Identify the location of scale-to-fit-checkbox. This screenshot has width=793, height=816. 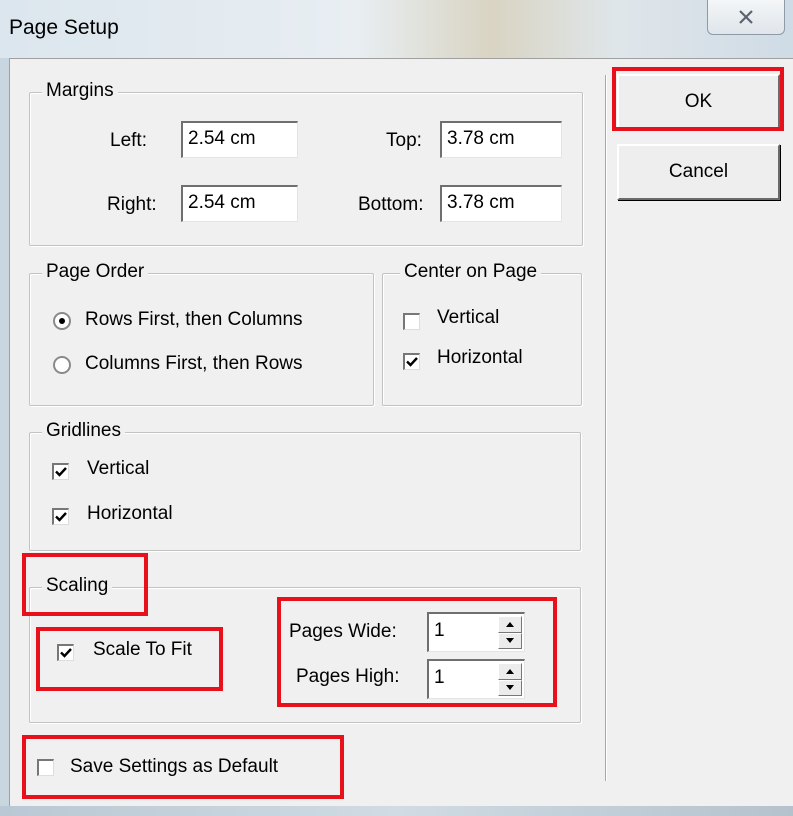
(65, 652).